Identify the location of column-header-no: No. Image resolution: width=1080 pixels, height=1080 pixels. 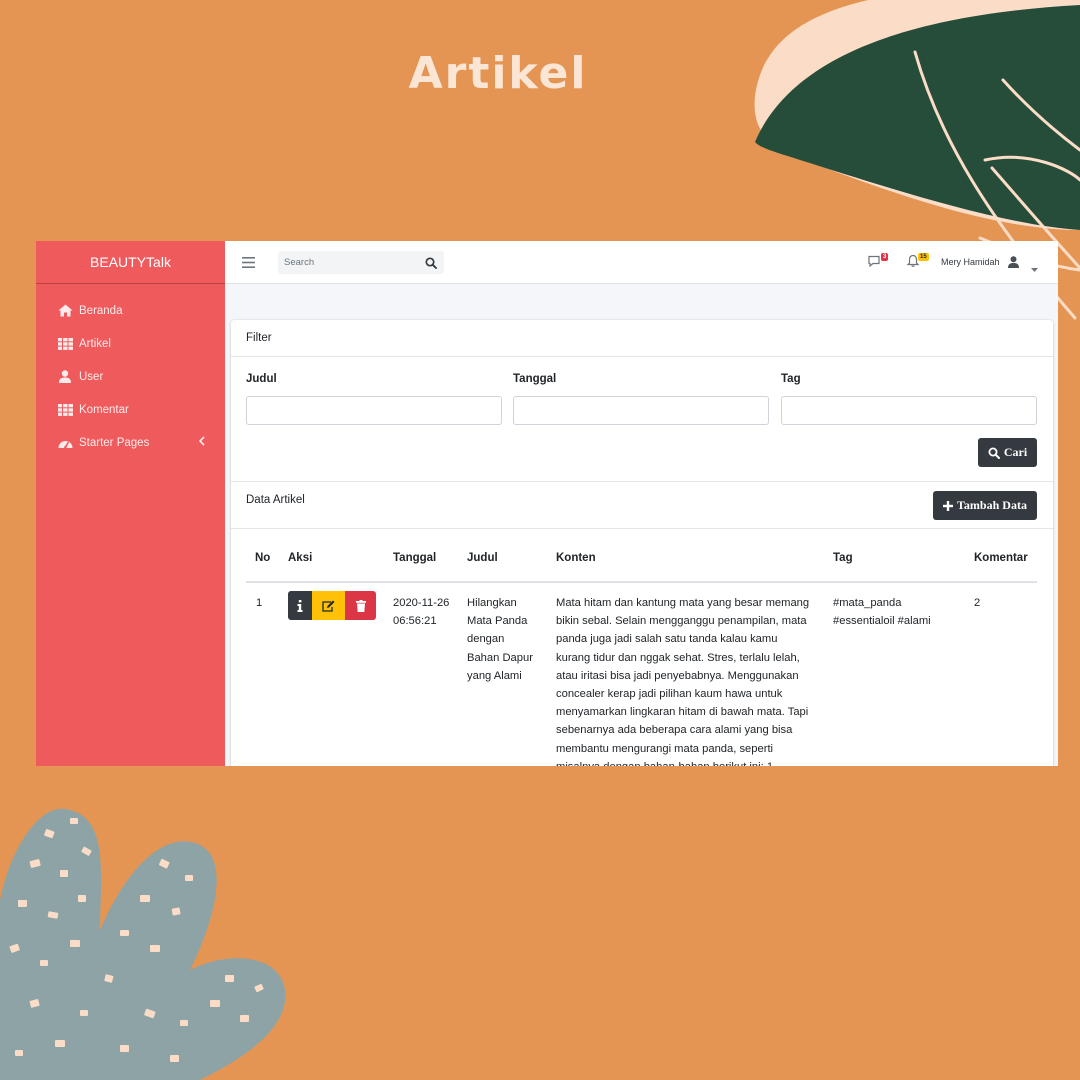
(262, 558).